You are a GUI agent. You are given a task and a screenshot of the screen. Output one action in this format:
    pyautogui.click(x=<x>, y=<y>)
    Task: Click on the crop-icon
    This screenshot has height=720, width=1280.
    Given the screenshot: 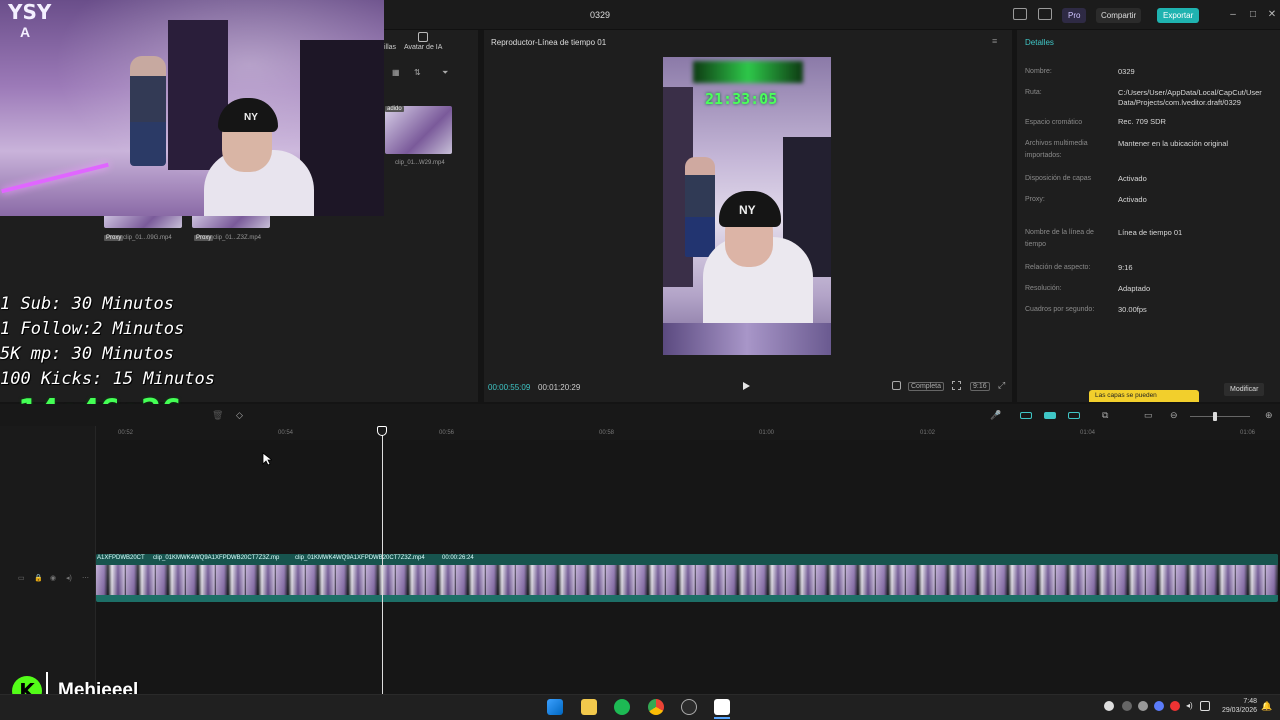 What is the action you would take?
    pyautogui.click(x=896, y=385)
    